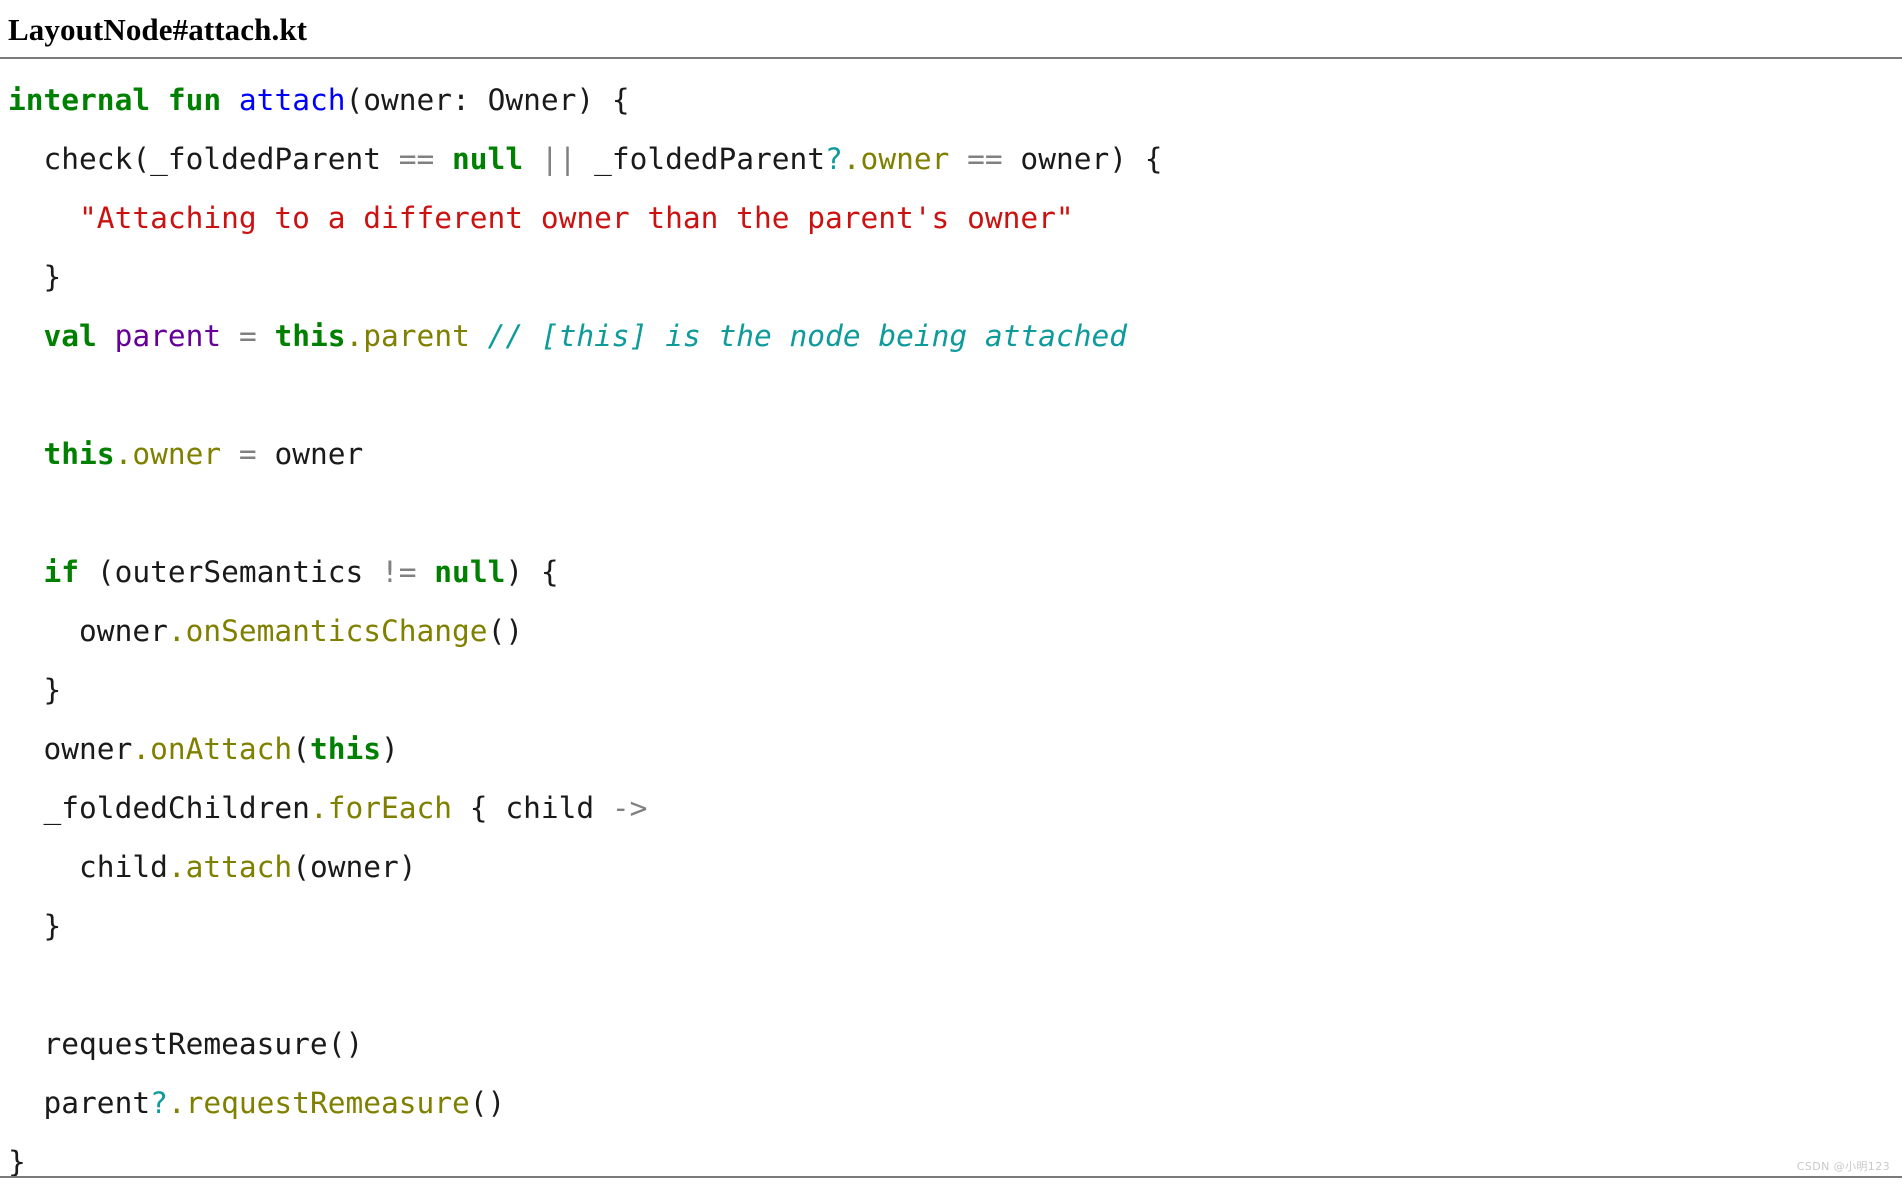 This screenshot has height=1196, width=1902. What do you see at coordinates (955, 867) in the screenshot?
I see `code-line: child.attach(owner)` at bounding box center [955, 867].